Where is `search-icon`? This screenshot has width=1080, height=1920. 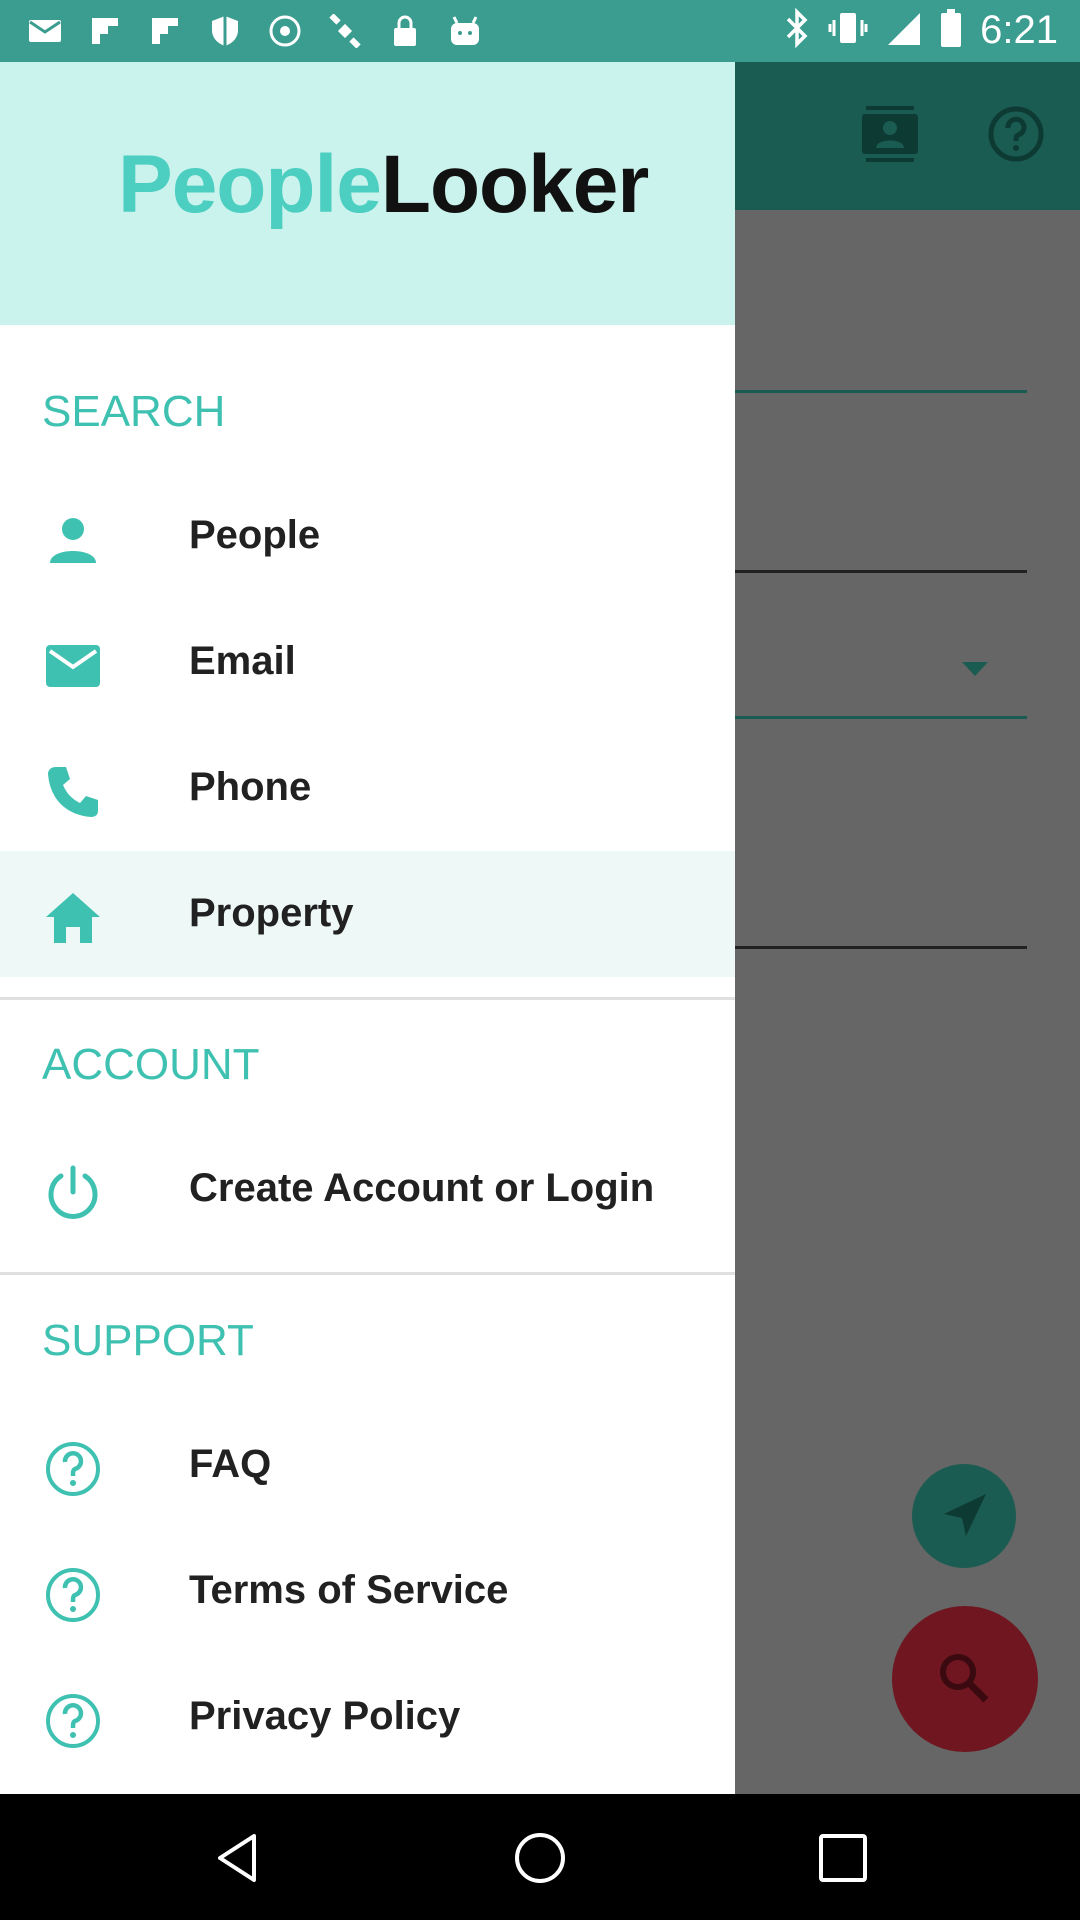 search-icon is located at coordinates (964, 1678).